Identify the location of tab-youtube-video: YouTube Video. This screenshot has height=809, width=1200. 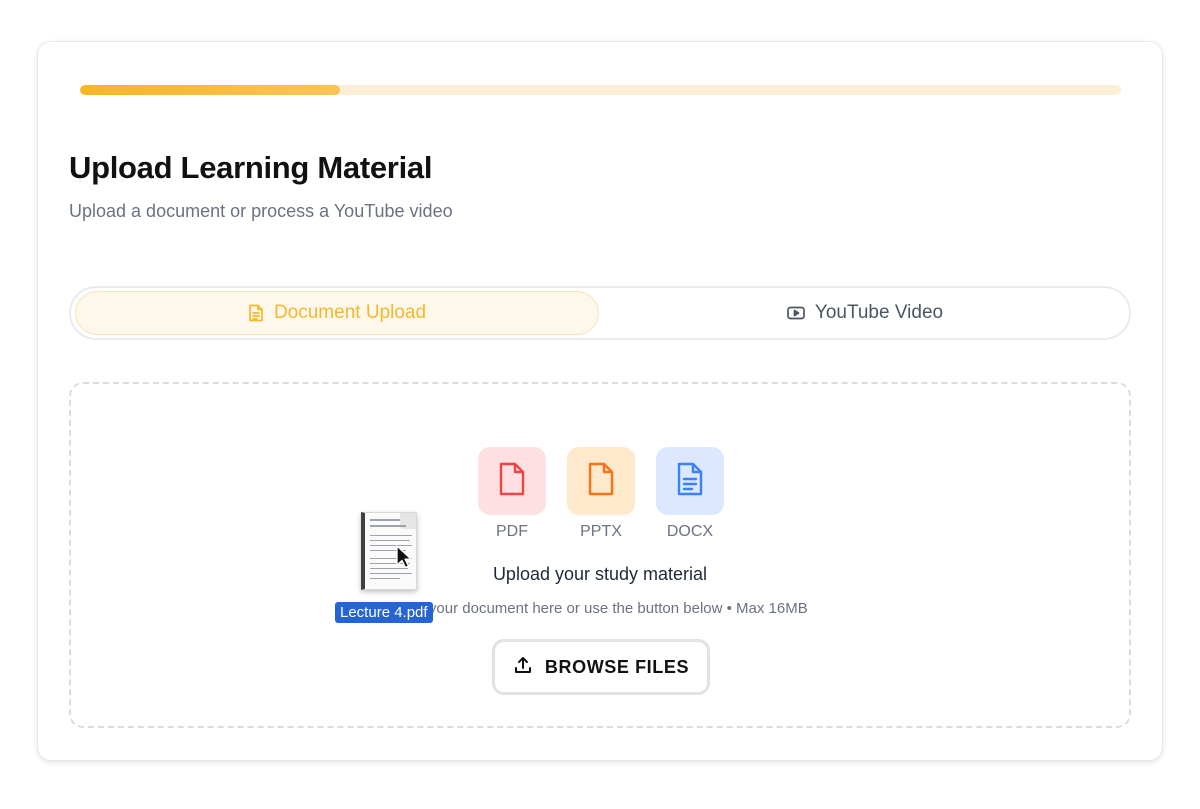
(865, 313).